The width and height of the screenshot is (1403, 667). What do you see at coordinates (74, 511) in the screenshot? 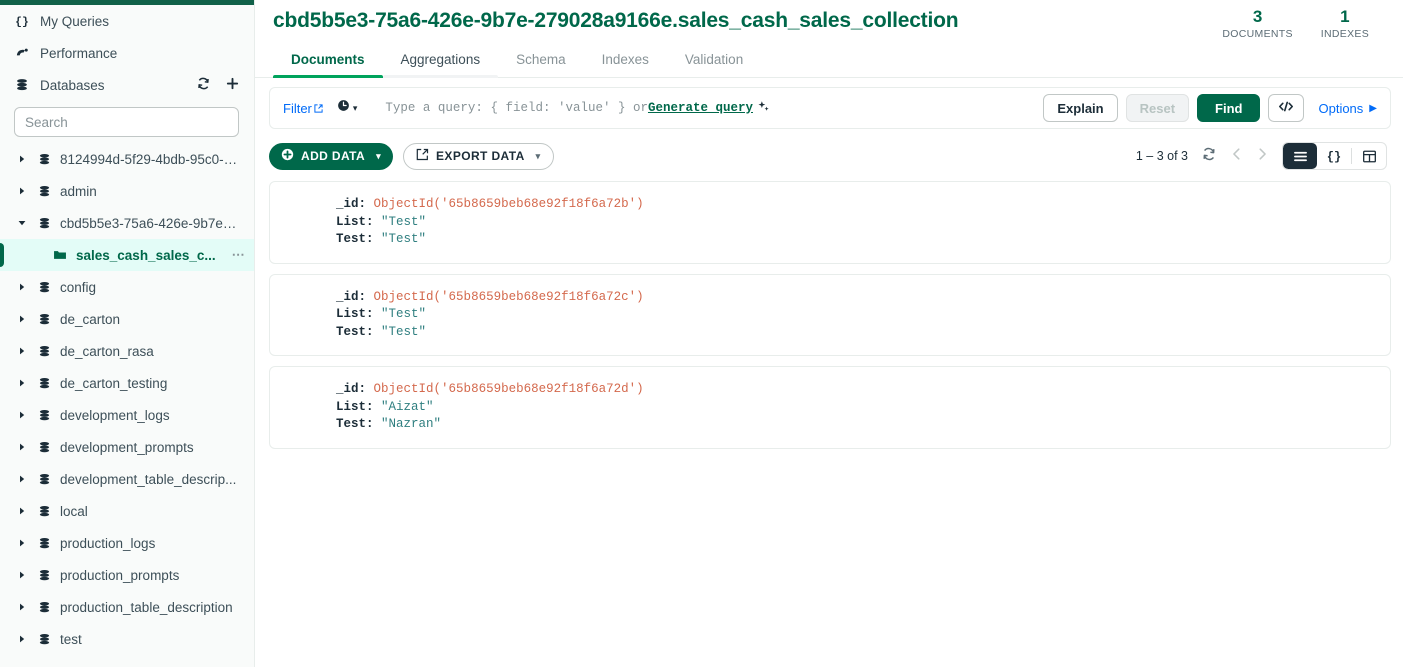
I see `tree-item-label: local` at bounding box center [74, 511].